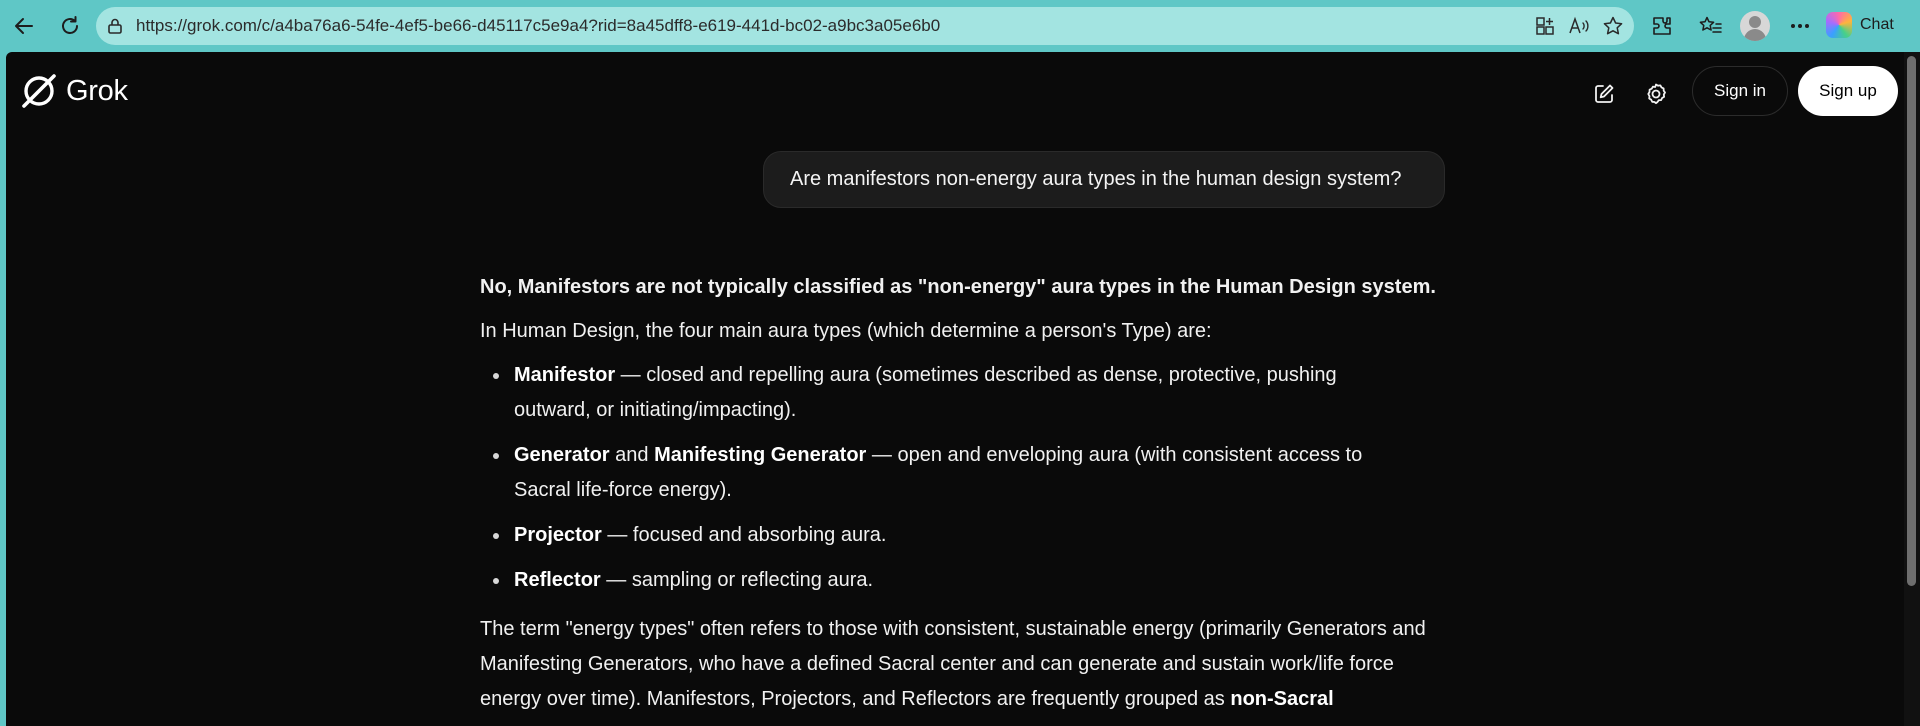 This screenshot has height=726, width=1920. I want to click on grok-logo: Grok, so click(74, 91).